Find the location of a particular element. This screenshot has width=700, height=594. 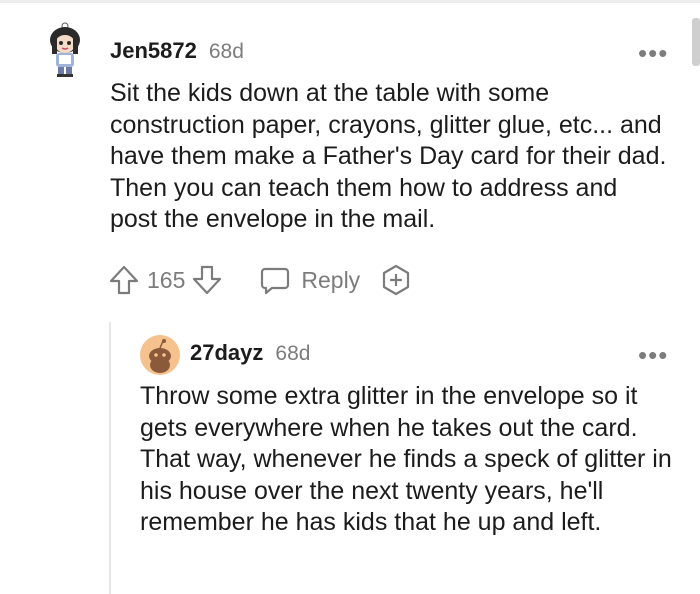

reply-icon is located at coordinates (275, 280).